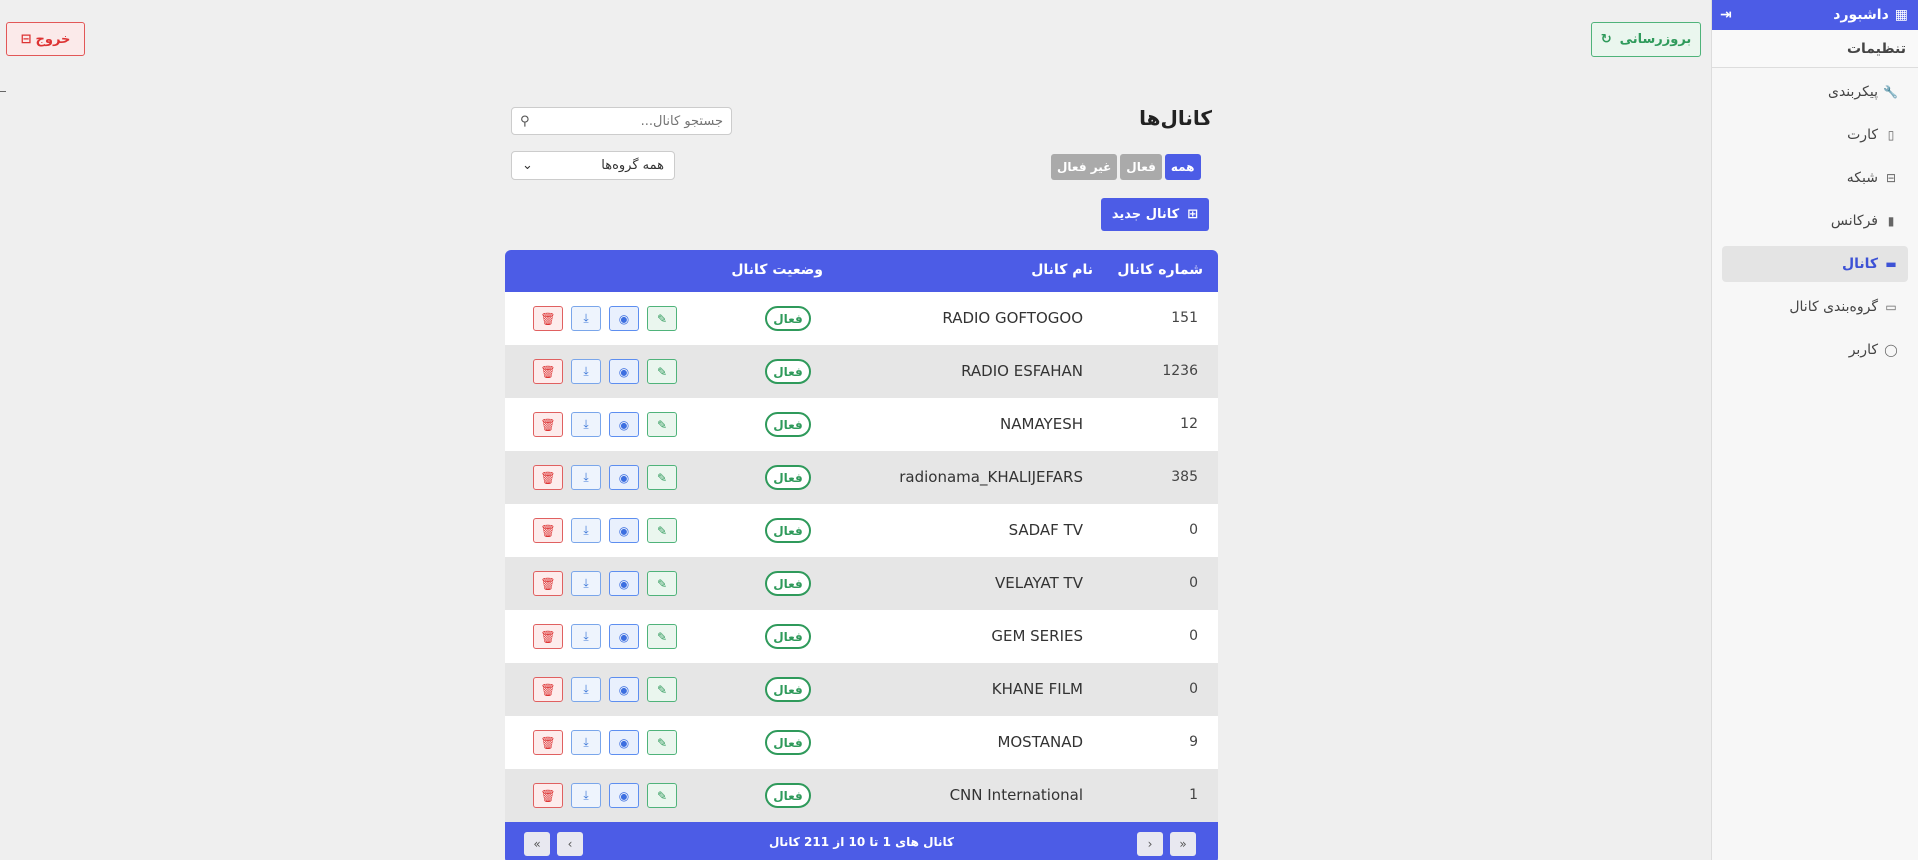 This screenshot has height=860, width=1918. Describe the element at coordinates (632, 165) in the screenshot. I see `group-select-value: همه گروه‌ها` at that location.